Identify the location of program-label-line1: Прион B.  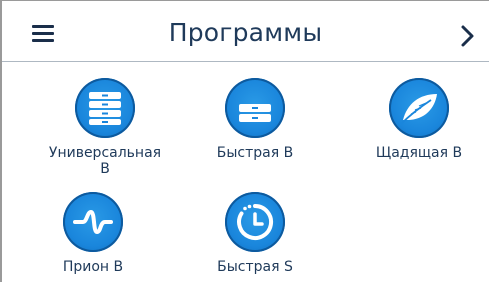
(93, 267).